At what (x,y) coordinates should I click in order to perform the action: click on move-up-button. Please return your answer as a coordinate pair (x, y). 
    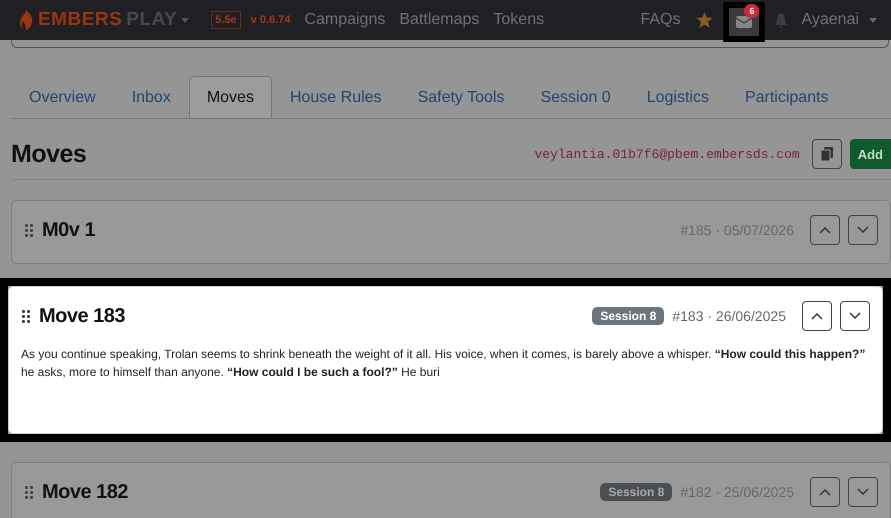
    Looking at the image, I should click on (817, 316).